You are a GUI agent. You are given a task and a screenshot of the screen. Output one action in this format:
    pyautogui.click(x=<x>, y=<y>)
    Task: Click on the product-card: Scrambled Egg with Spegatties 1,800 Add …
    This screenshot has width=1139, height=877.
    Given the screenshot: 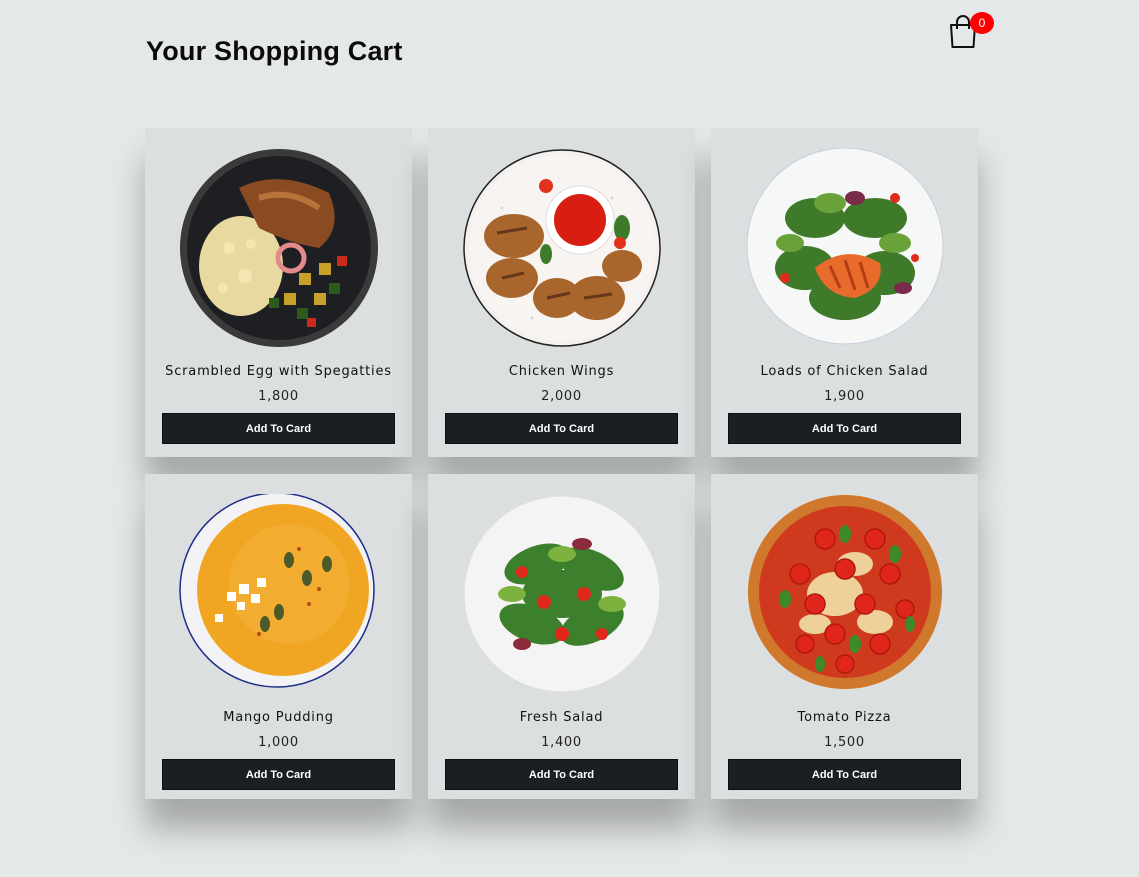 What is the action you would take?
    pyautogui.click(x=278, y=292)
    